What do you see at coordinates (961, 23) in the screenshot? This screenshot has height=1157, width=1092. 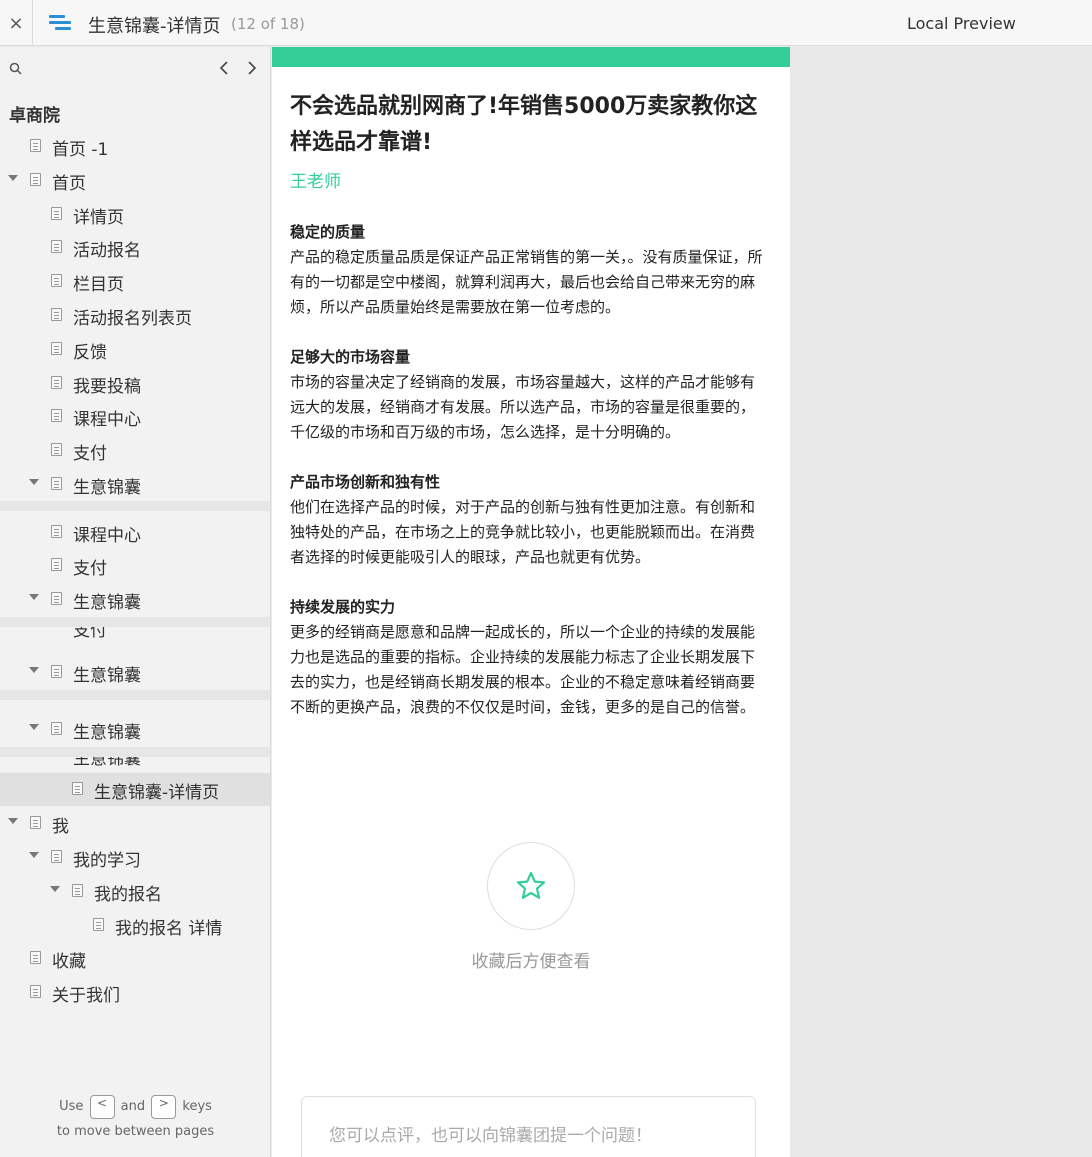 I see `local-preview-label: Local Preview` at bounding box center [961, 23].